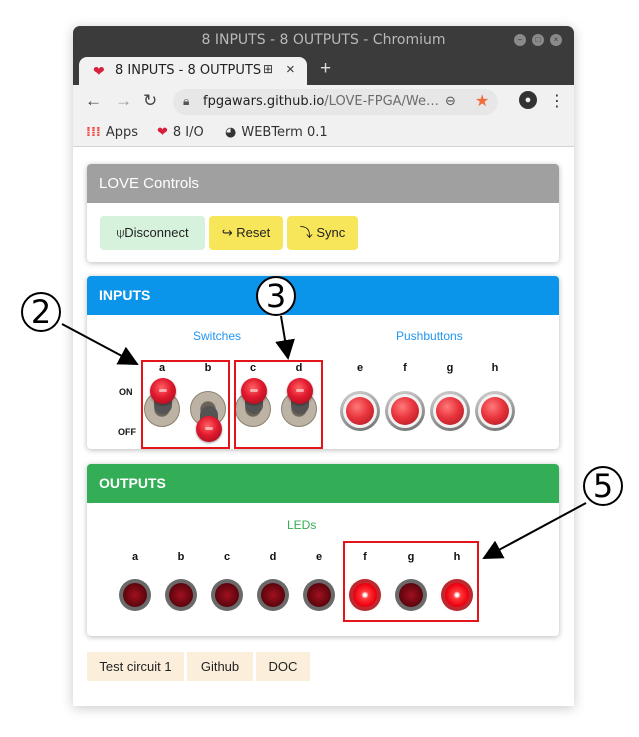 The image size is (639, 737). Describe the element at coordinates (290, 69) in the screenshot. I see `close-tab-icon: ×` at that location.